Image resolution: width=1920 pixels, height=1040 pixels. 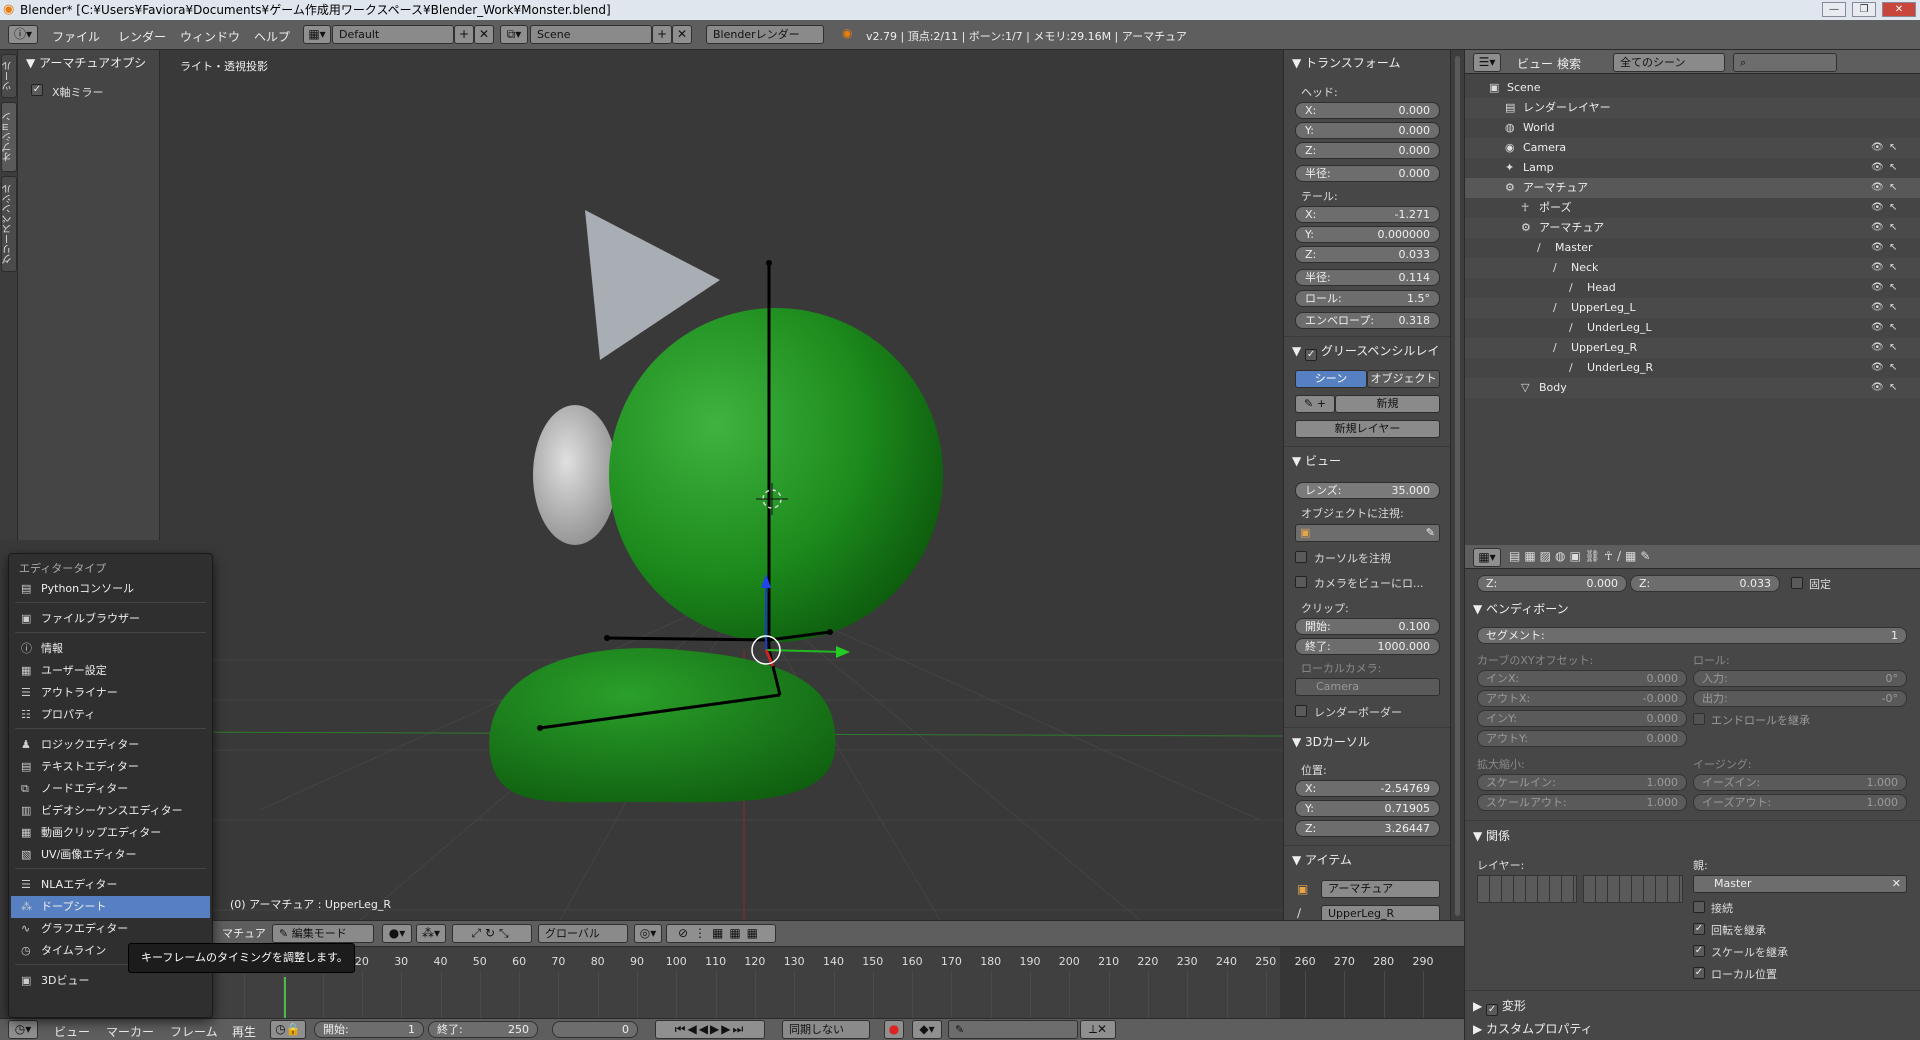 I want to click on layout-icon: ▦▾, so click(x=317, y=34).